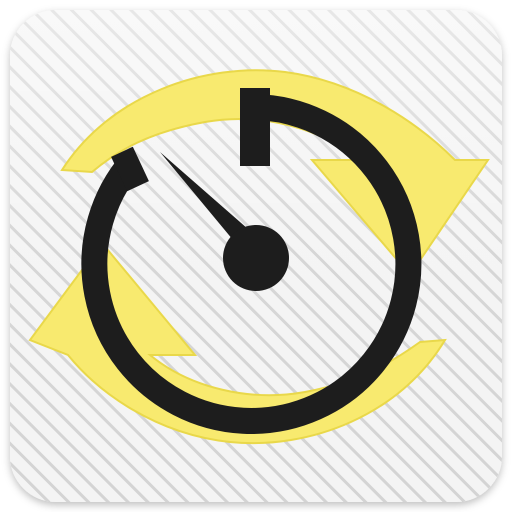 The width and height of the screenshot is (512, 512). I want to click on stopwatch-center, so click(256, 258).